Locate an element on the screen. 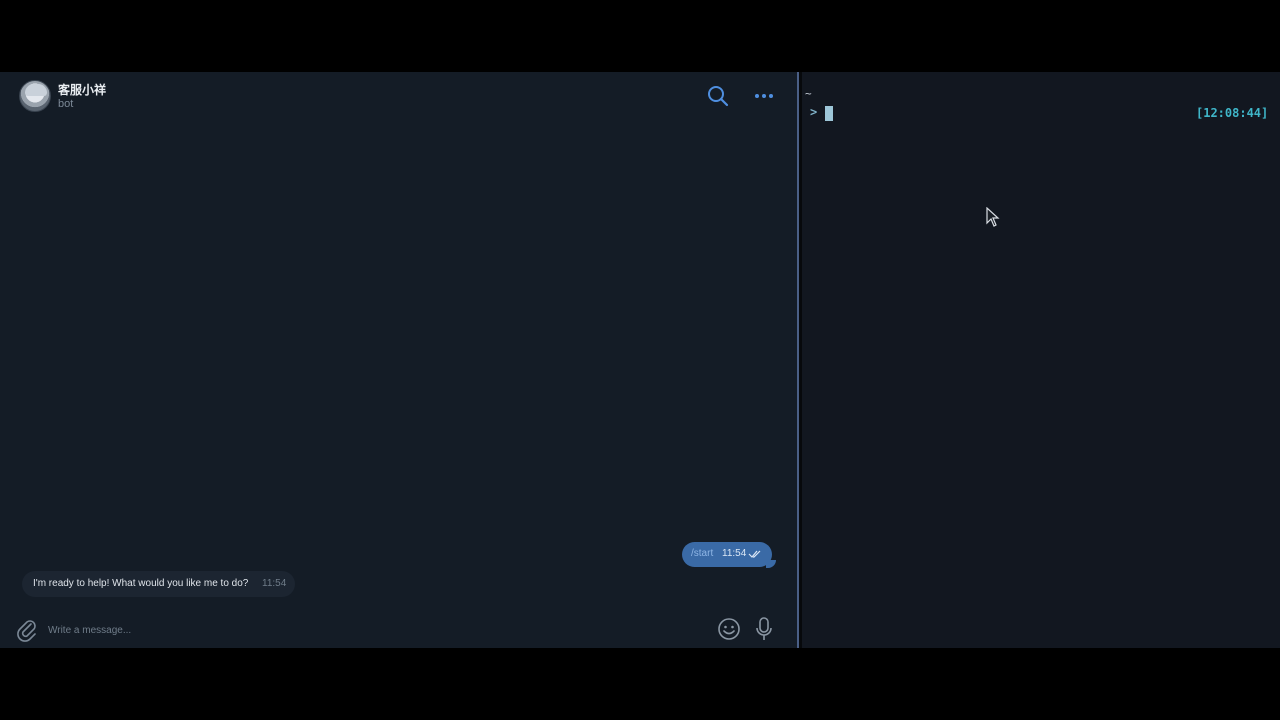  paperclip-icon is located at coordinates (27, 630).